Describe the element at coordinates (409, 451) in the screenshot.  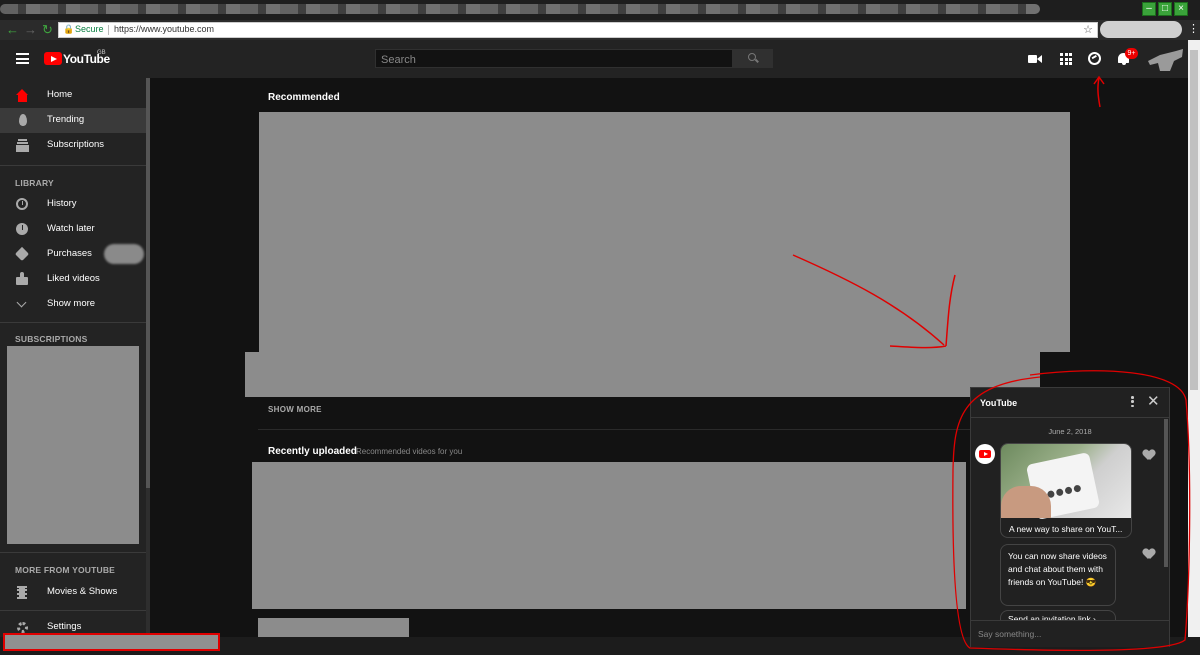
I see `recently-uploaded-subtitle: Recommended videos for you` at that location.